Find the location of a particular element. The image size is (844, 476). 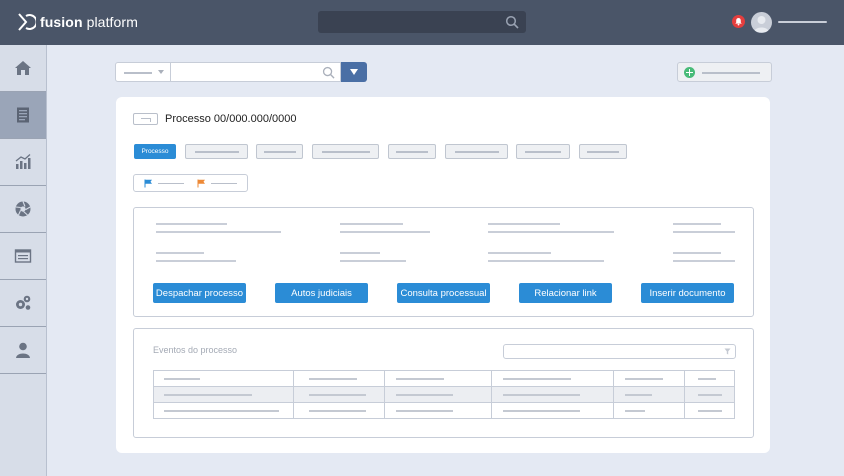

home-icon is located at coordinates (23, 68).